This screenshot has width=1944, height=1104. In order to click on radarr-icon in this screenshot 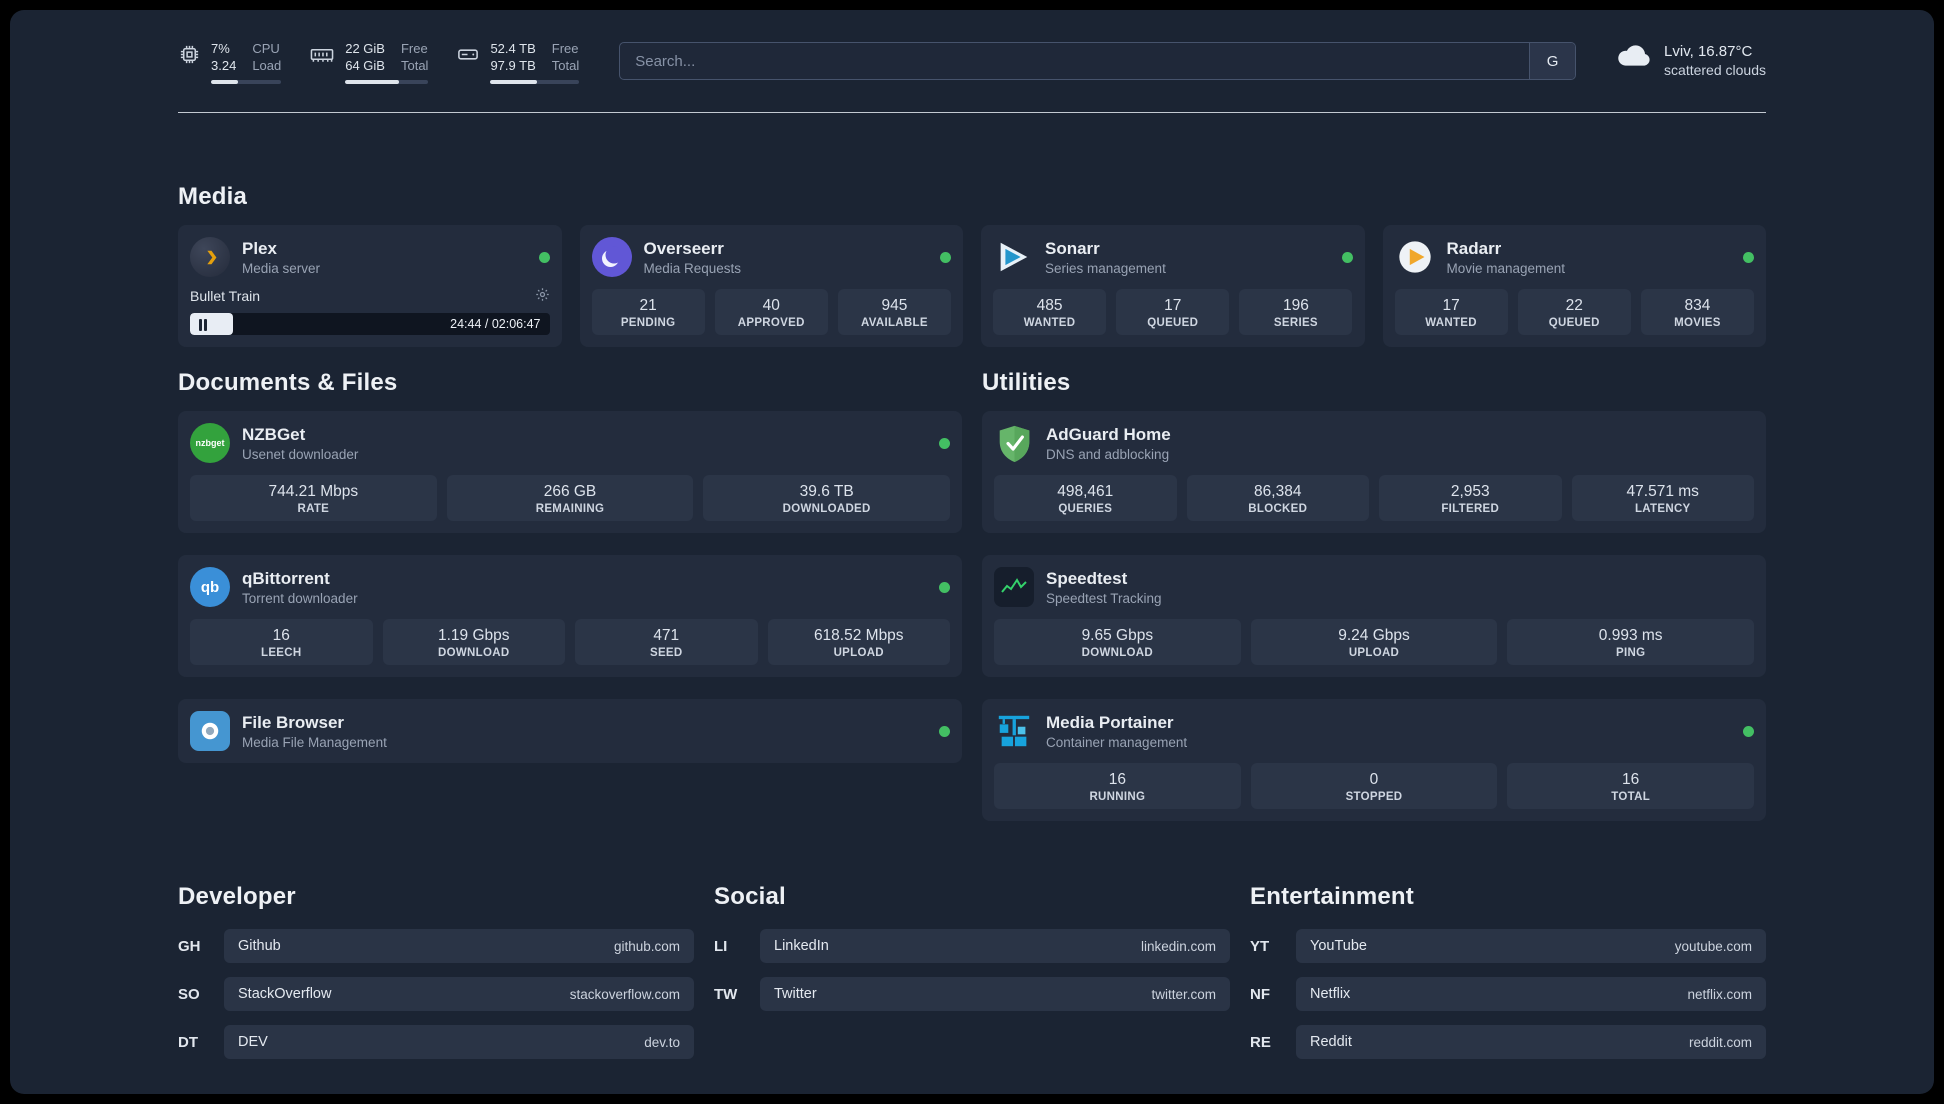, I will do `click(1415, 257)`.